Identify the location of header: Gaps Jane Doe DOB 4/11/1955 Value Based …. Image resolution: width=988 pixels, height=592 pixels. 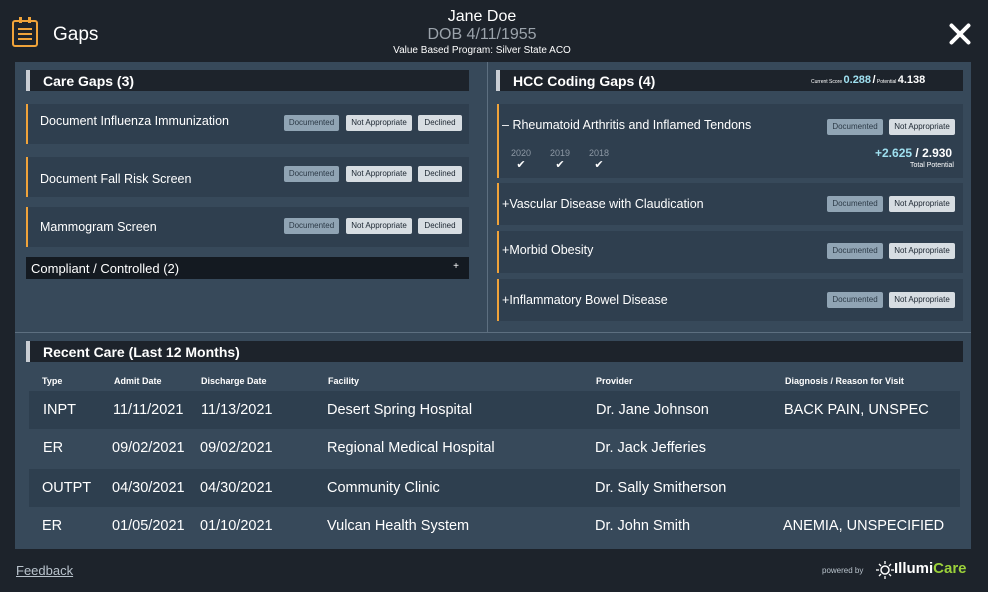
(494, 31).